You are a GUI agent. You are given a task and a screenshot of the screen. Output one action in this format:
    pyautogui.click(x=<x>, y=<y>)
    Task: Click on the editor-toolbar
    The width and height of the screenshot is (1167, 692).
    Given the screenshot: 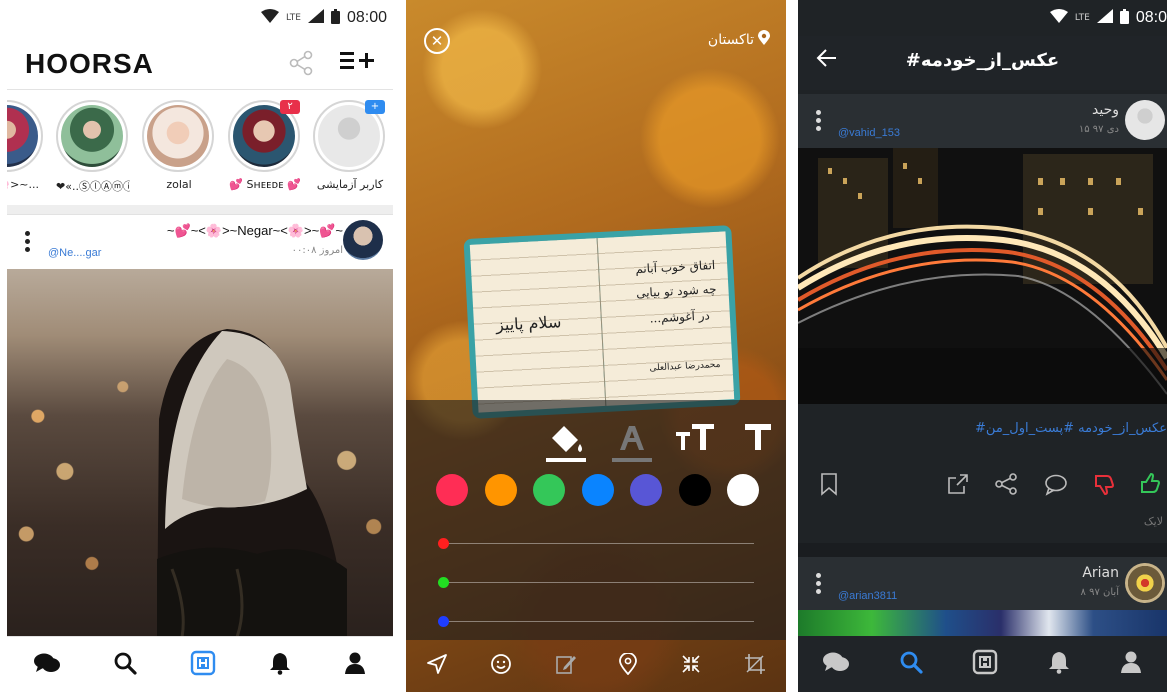 What is the action you would take?
    pyautogui.click(x=596, y=666)
    